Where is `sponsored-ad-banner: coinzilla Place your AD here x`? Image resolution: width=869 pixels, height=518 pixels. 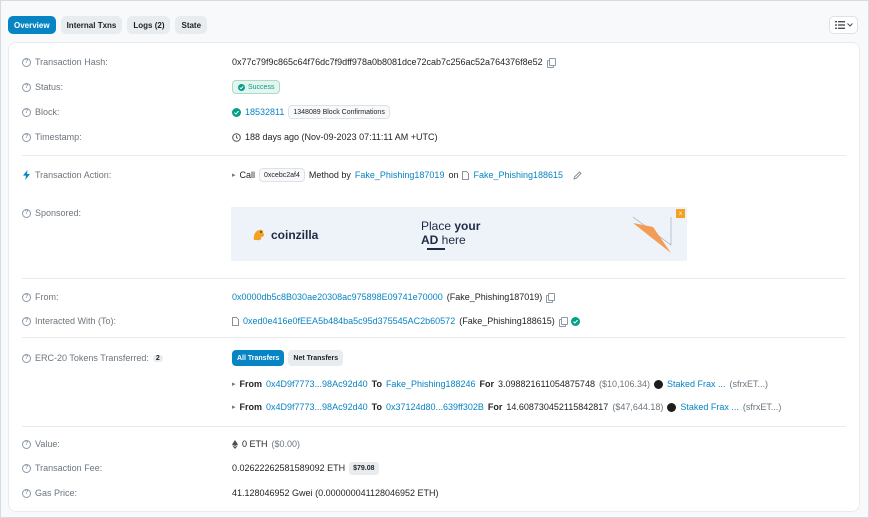 sponsored-ad-banner: coinzilla Place your AD here x is located at coordinates (459, 234).